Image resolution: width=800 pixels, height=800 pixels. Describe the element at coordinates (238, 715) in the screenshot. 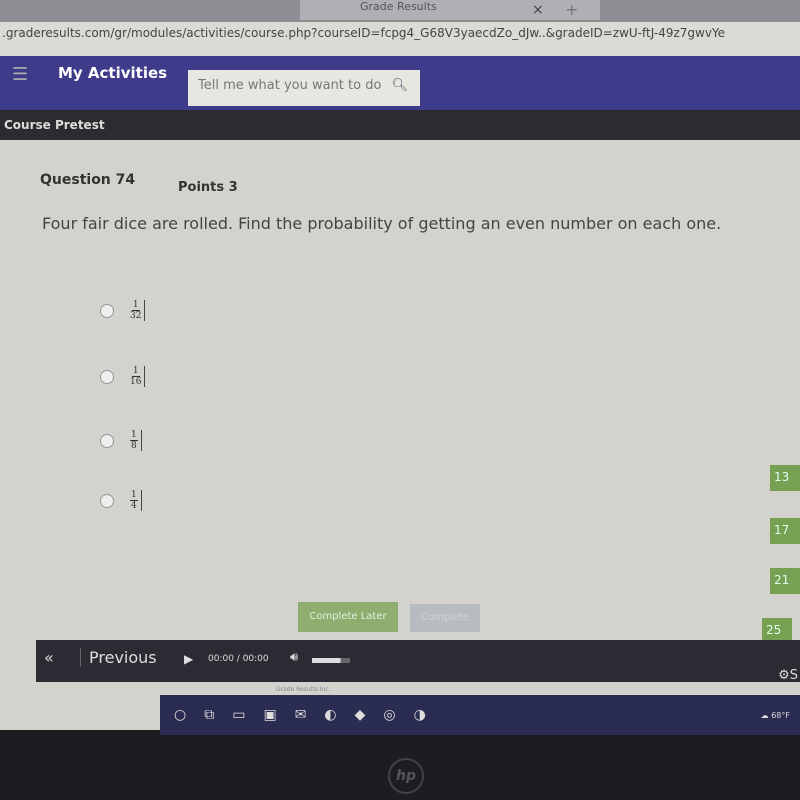

I see `file-explorer-icon: ▭` at that location.